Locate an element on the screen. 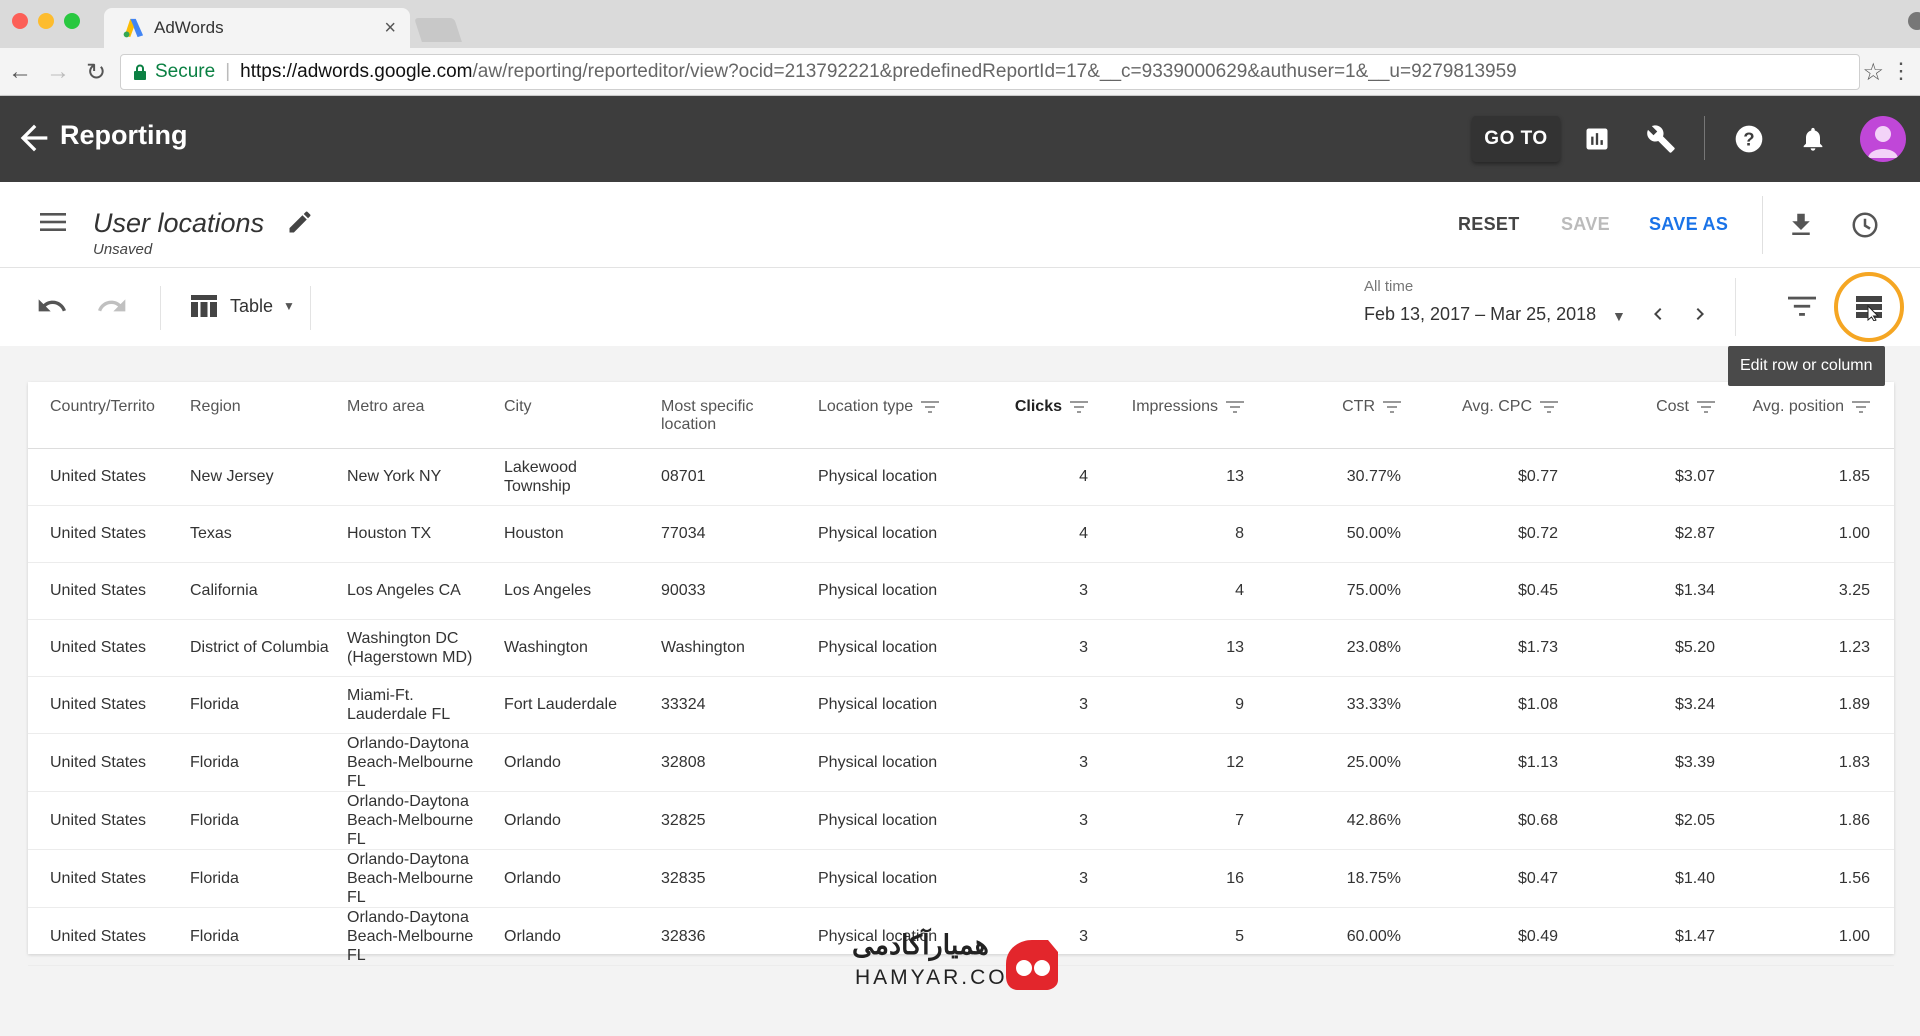 Image resolution: width=1920 pixels, height=1036 pixels. column-header-label: City is located at coordinates (518, 406).